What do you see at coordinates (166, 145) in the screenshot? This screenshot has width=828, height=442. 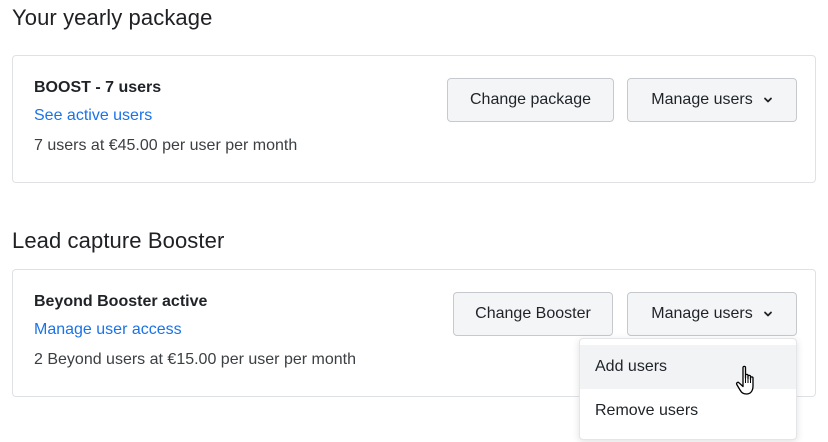 I see `package-price-detail: 7 users at €45.00 per user per month` at bounding box center [166, 145].